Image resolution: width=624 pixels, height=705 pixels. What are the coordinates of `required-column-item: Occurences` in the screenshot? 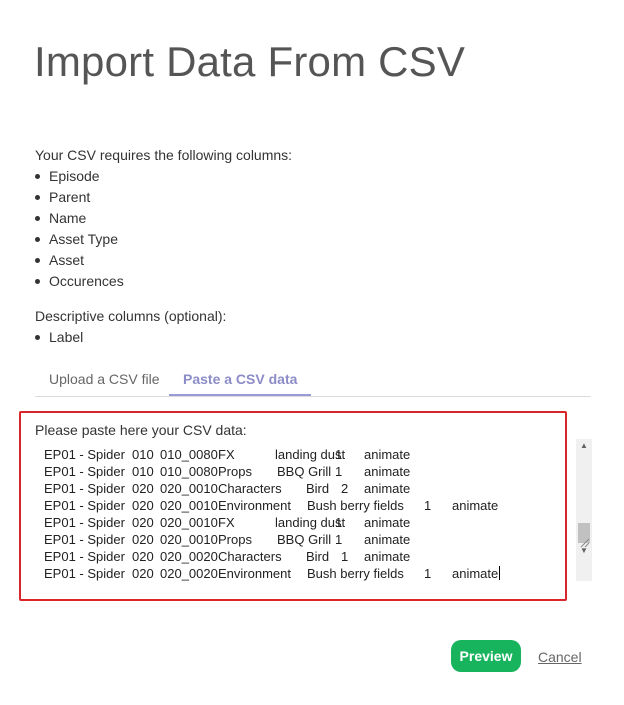 It's located at (79, 281).